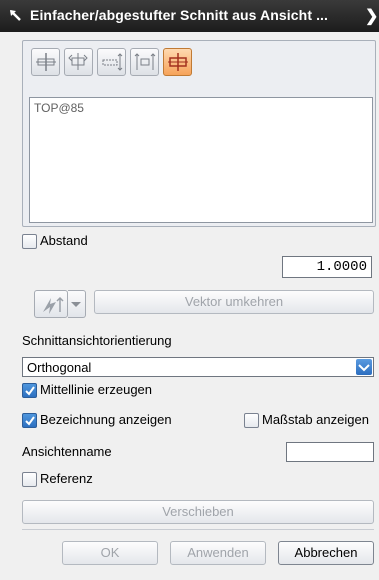  I want to click on orientation-select: Orthogonal, so click(198, 367).